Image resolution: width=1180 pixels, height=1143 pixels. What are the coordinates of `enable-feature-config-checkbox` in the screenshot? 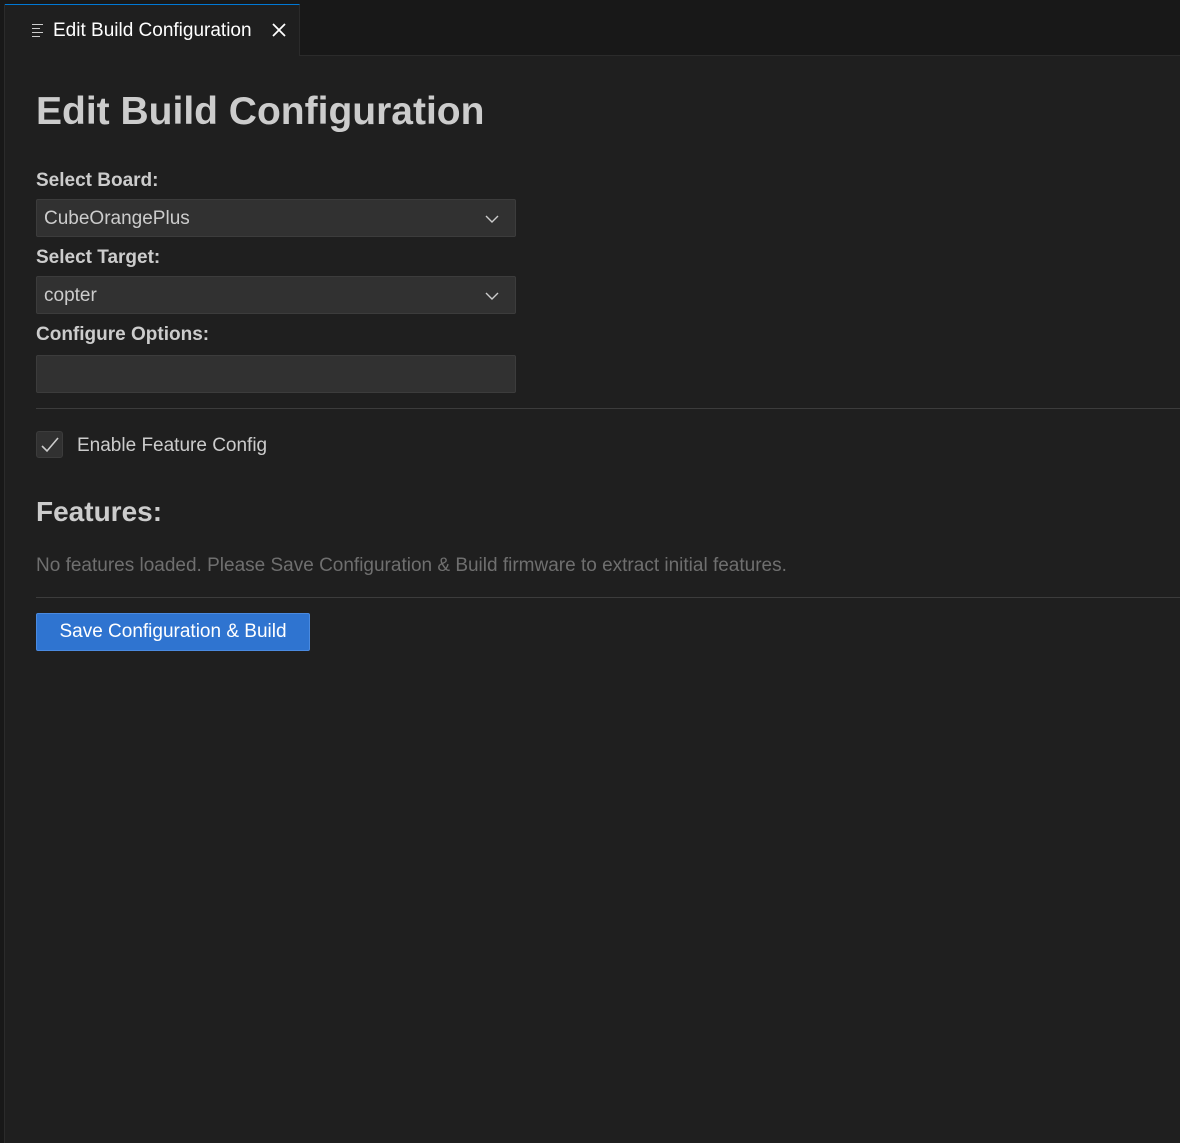 It's located at (49, 444).